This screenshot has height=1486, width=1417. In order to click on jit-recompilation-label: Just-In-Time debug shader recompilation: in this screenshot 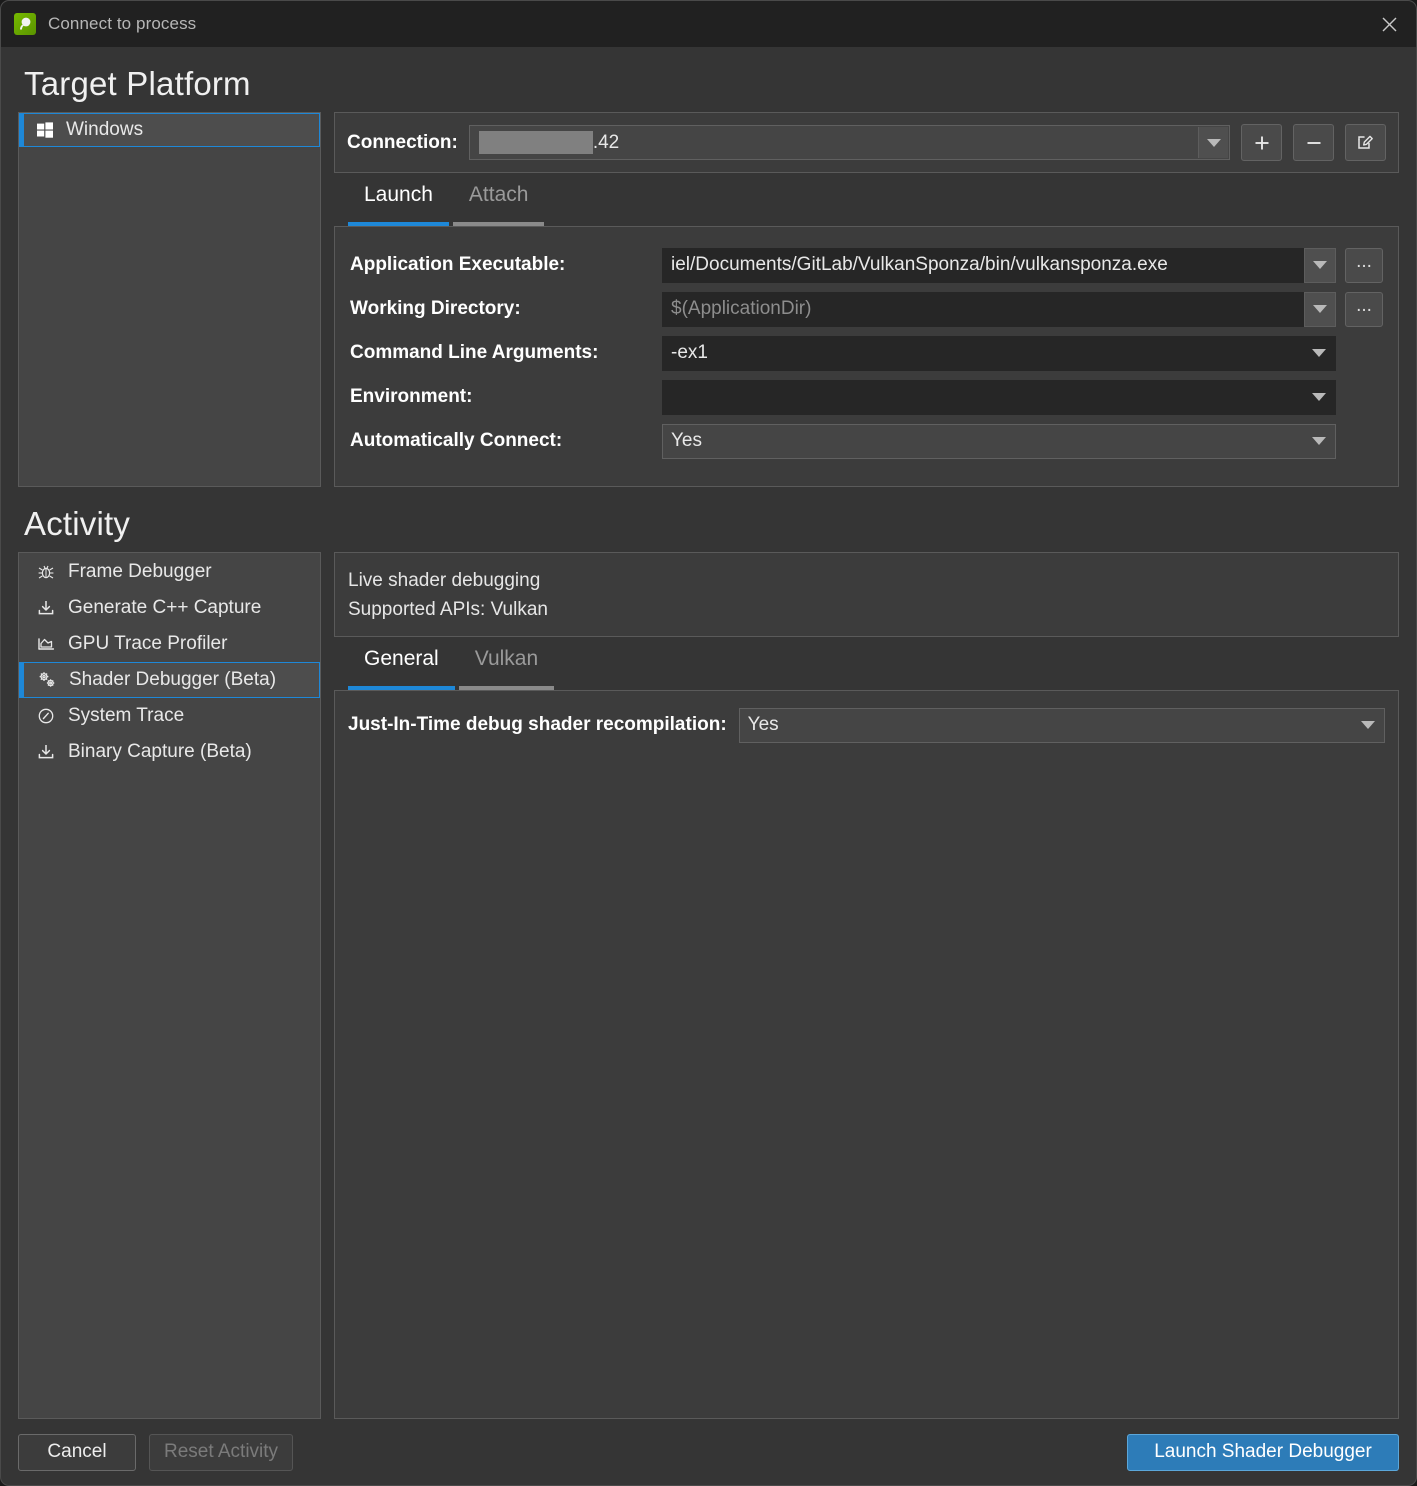, I will do `click(537, 724)`.